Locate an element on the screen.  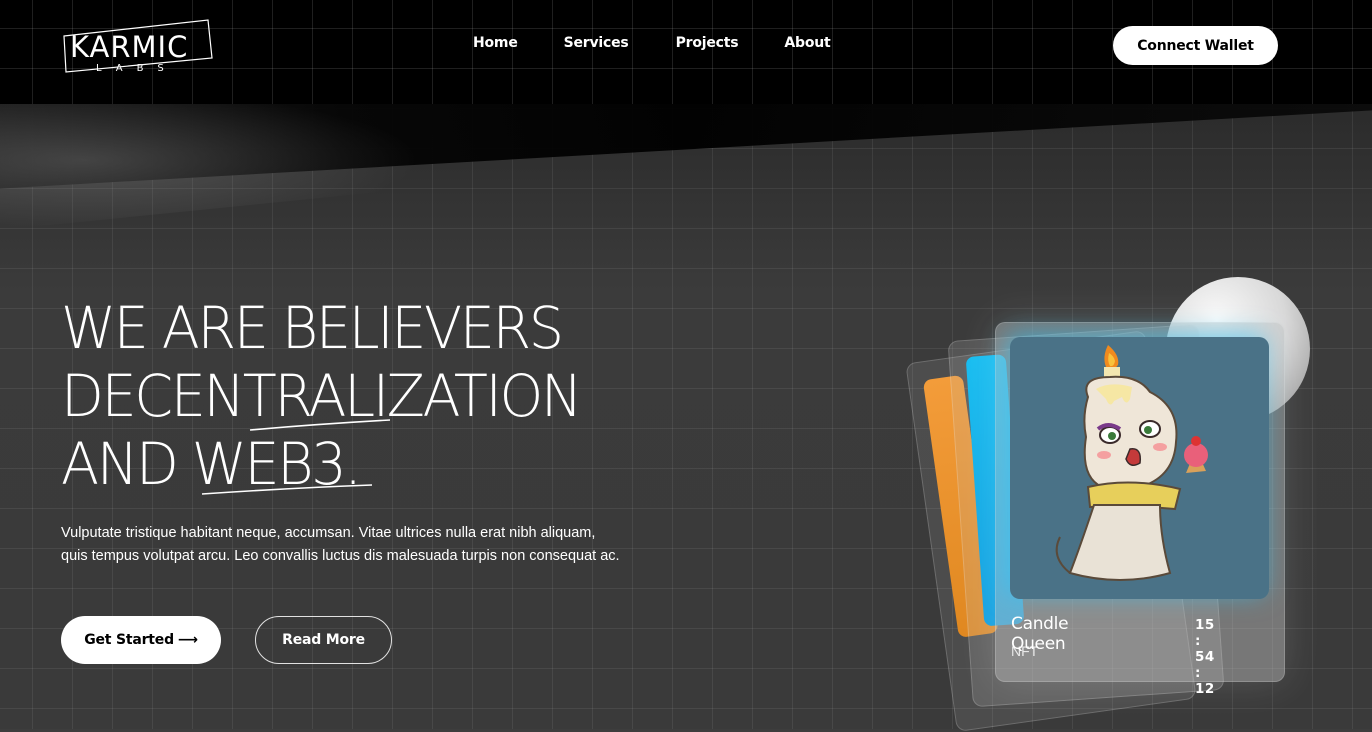
get-started-button: Get Started ⟶ is located at coordinates (141, 640).